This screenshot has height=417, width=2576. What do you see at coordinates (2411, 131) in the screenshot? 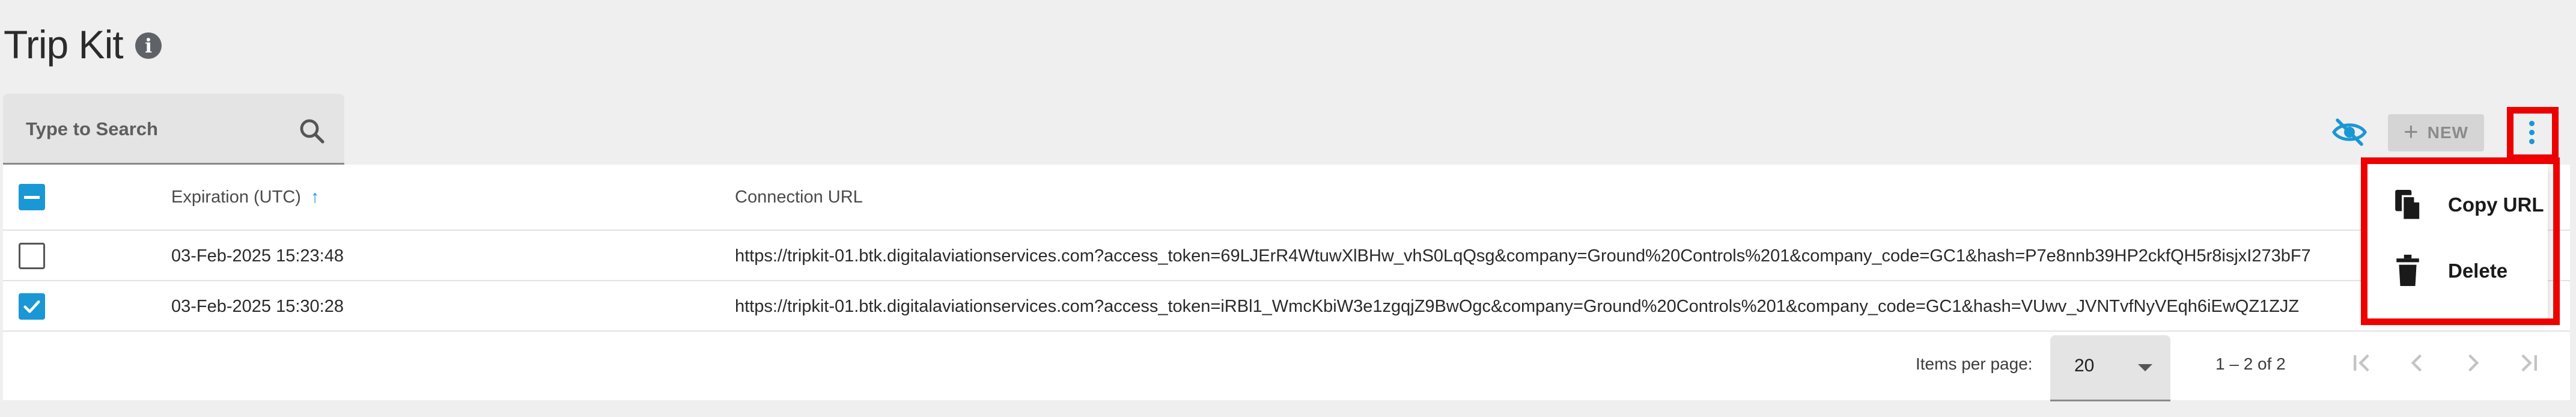
I see `plus-icon: +` at bounding box center [2411, 131].